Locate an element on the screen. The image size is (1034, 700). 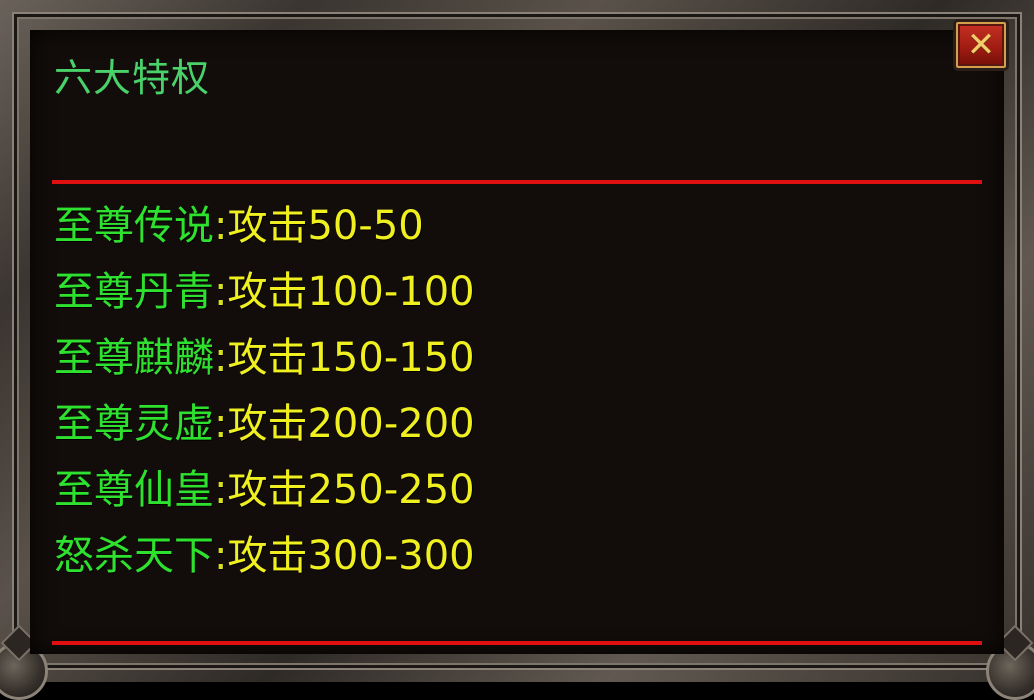
privilege-name: 至尊传说 is located at coordinates (134, 226).